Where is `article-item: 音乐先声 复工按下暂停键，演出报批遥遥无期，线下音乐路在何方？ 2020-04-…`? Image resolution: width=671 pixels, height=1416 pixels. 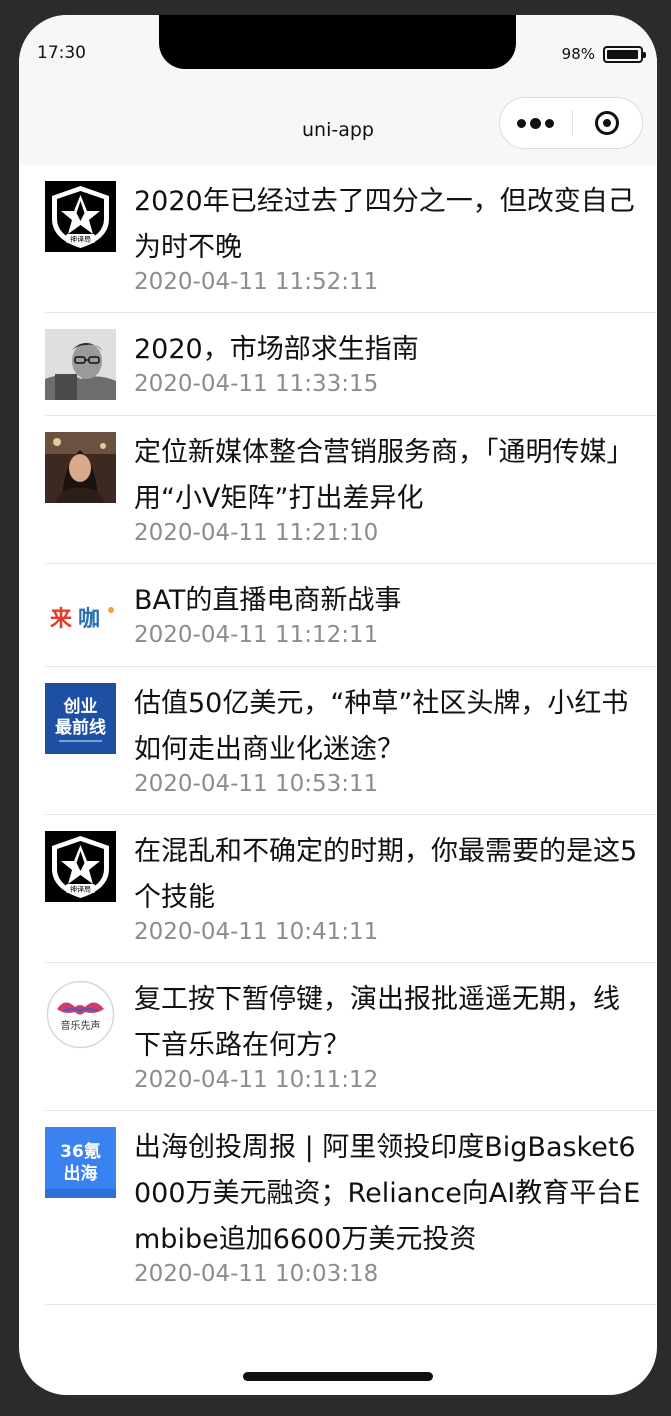
article-item: 音乐先声 复工按下暂停键，演出报批遥遥无期，线下音乐路在何方？ 2020-04-… is located at coordinates (338, 1037).